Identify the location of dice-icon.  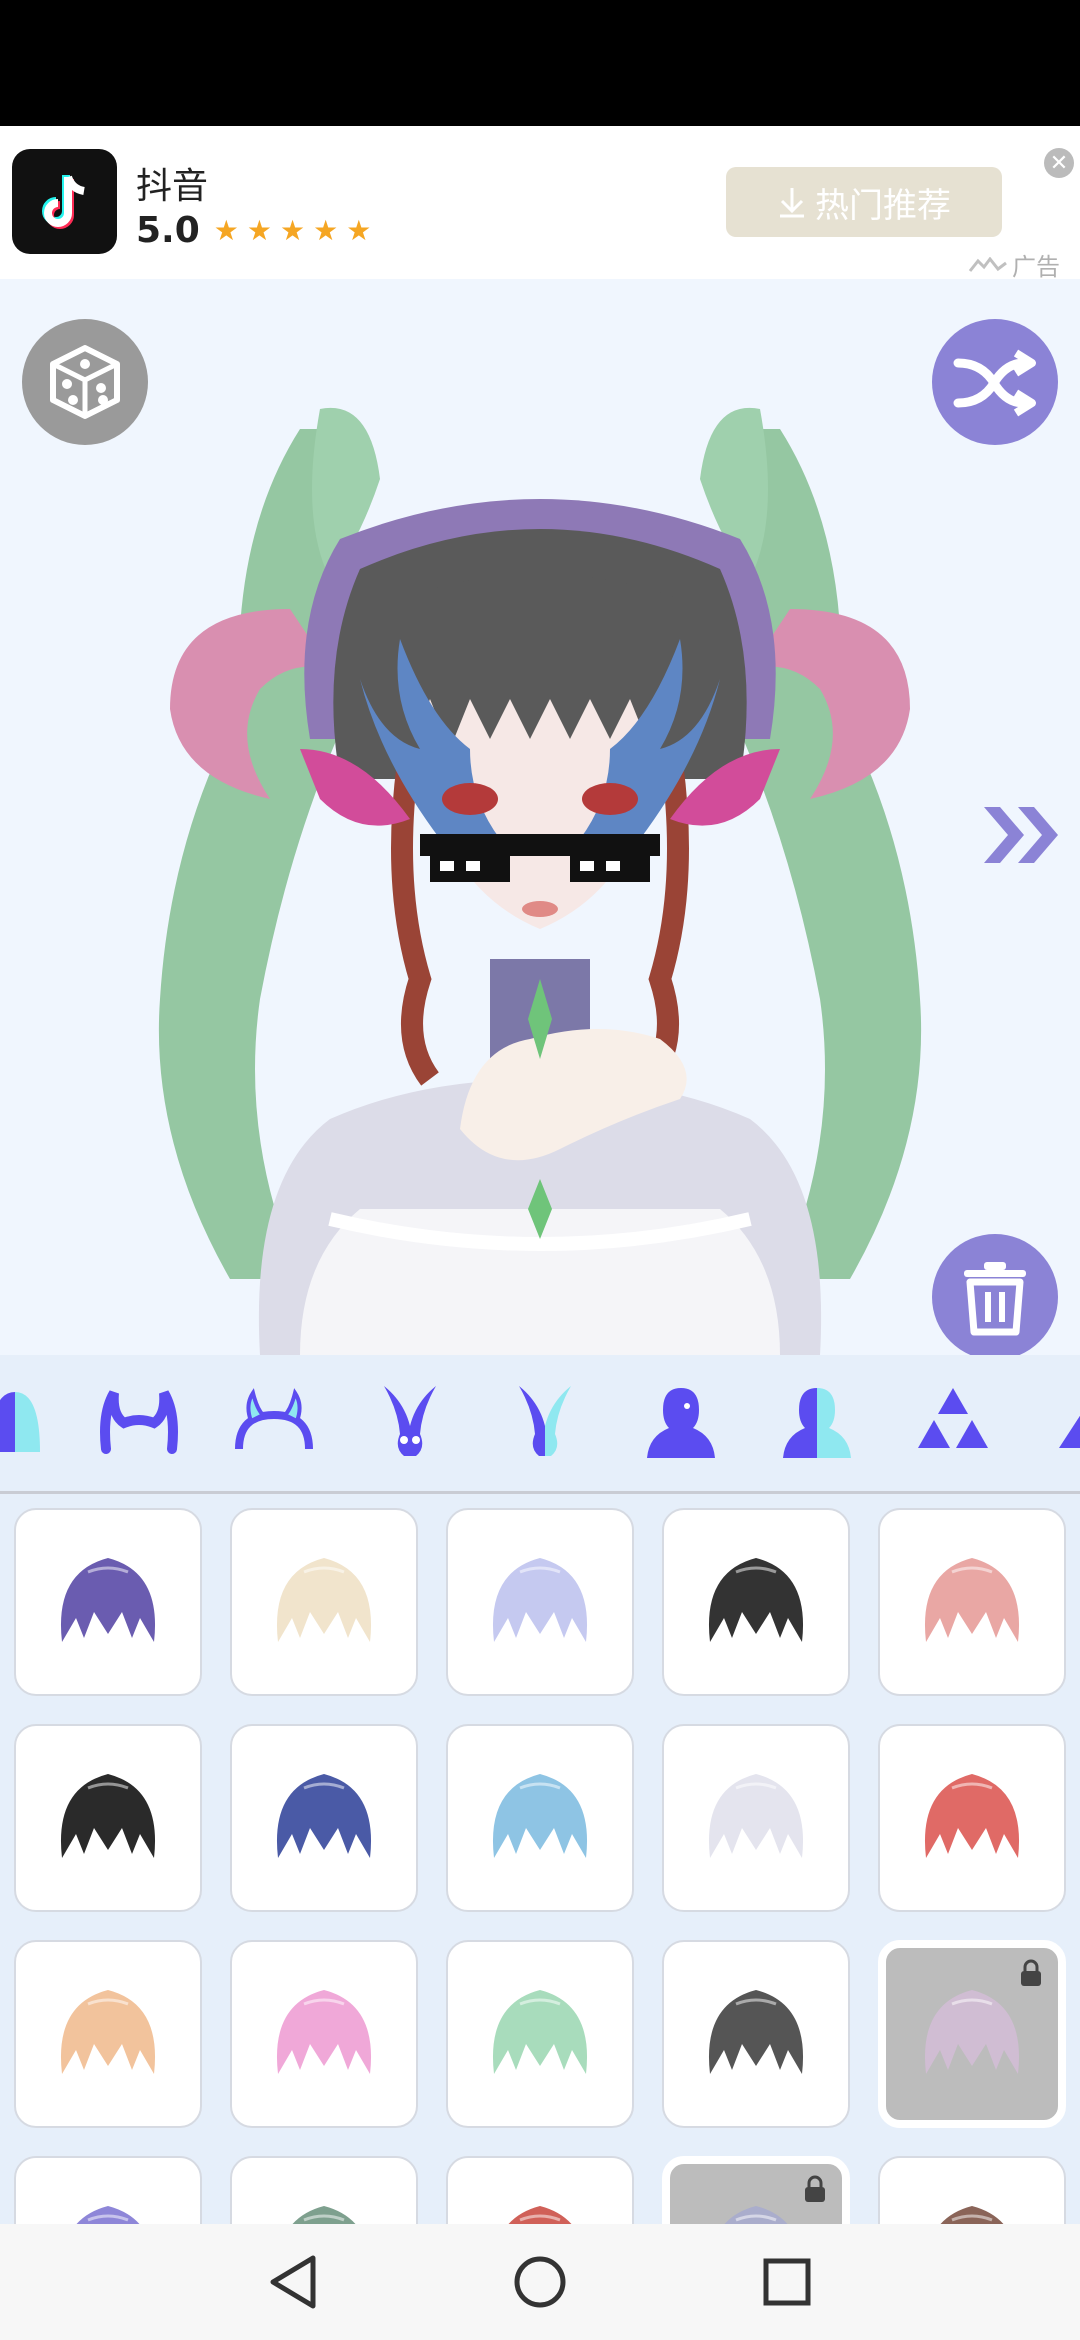
(85, 382).